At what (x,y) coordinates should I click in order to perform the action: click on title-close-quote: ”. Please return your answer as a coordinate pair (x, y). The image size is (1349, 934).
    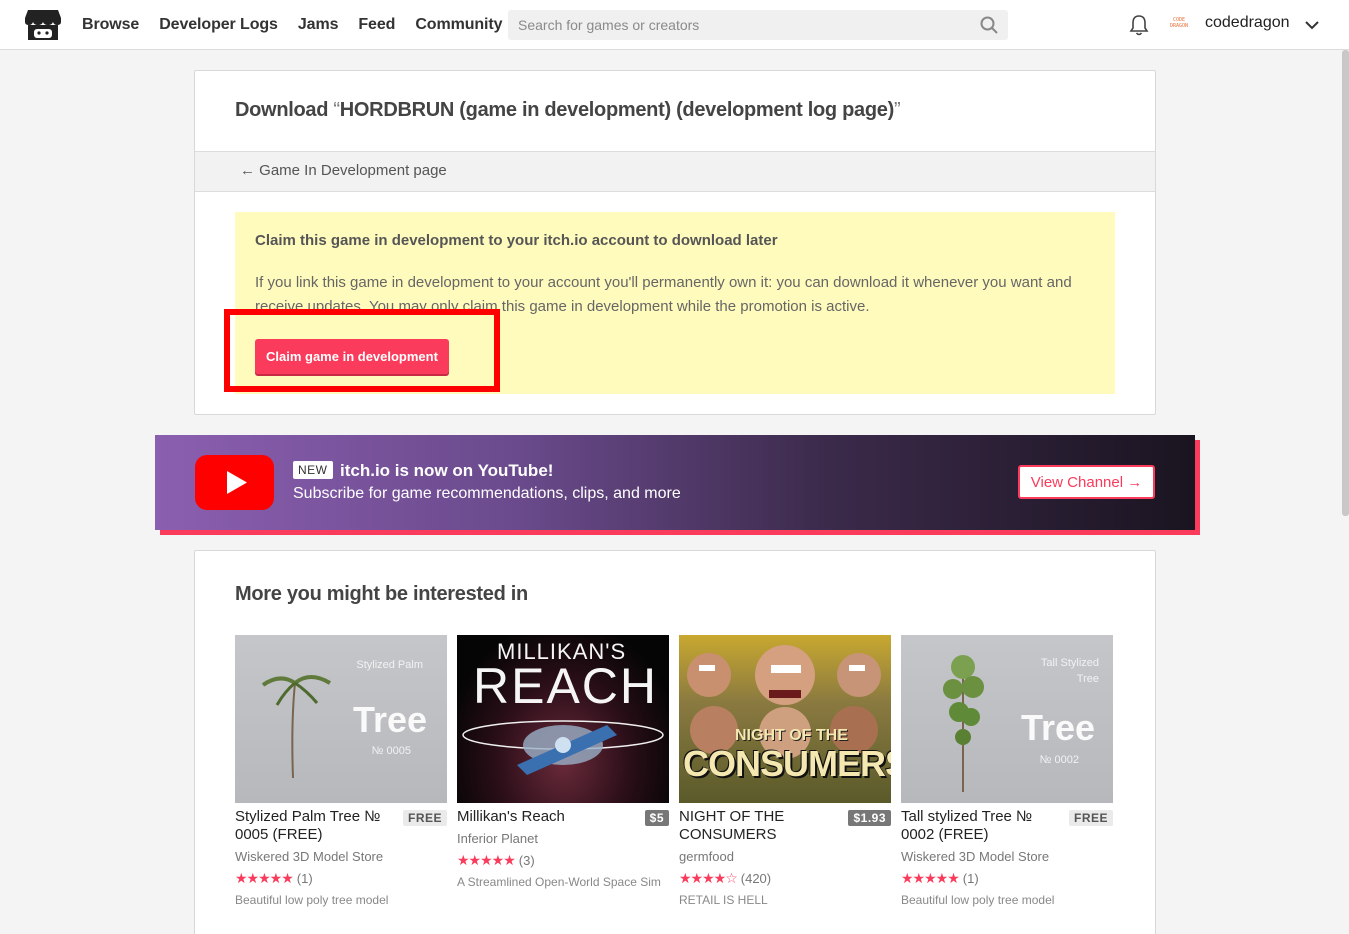
    Looking at the image, I should click on (897, 110).